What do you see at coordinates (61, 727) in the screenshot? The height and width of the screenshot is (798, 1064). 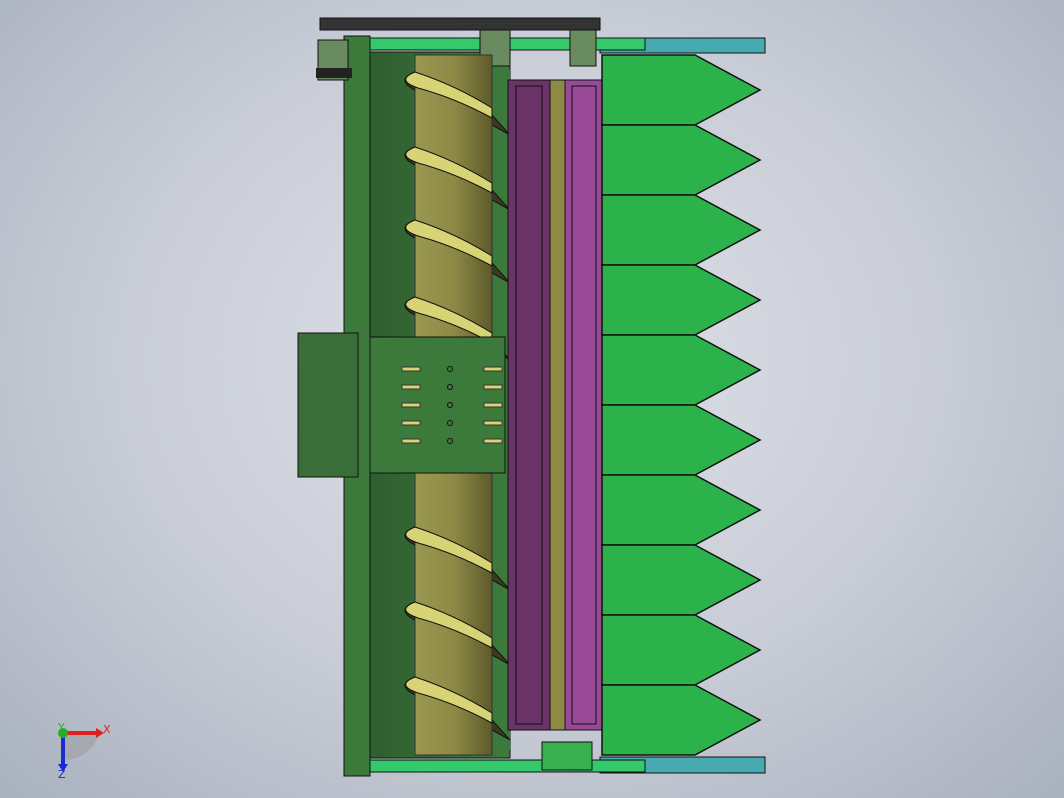 I see `y-axis-label: Y` at bounding box center [61, 727].